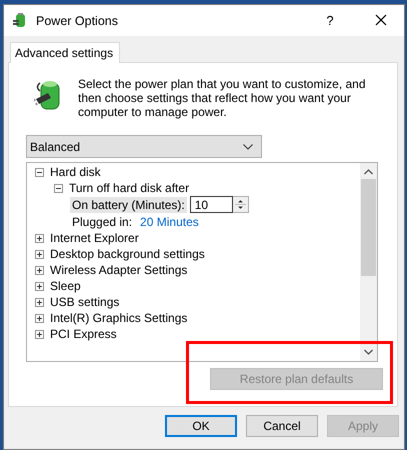 The width and height of the screenshot is (407, 450). Describe the element at coordinates (368, 172) in the screenshot. I see `chevron-up-icon` at that location.